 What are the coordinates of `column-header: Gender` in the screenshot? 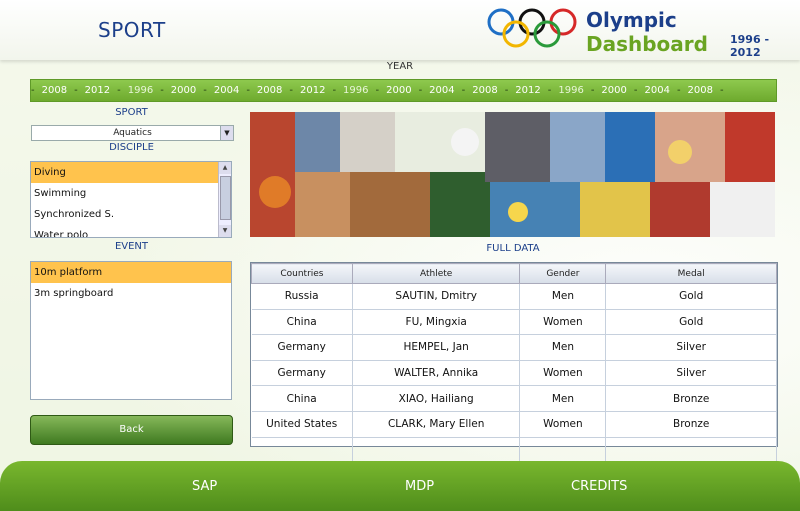 It's located at (563, 273).